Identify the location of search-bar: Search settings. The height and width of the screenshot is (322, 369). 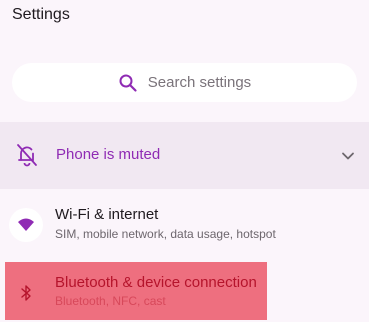
(184, 82).